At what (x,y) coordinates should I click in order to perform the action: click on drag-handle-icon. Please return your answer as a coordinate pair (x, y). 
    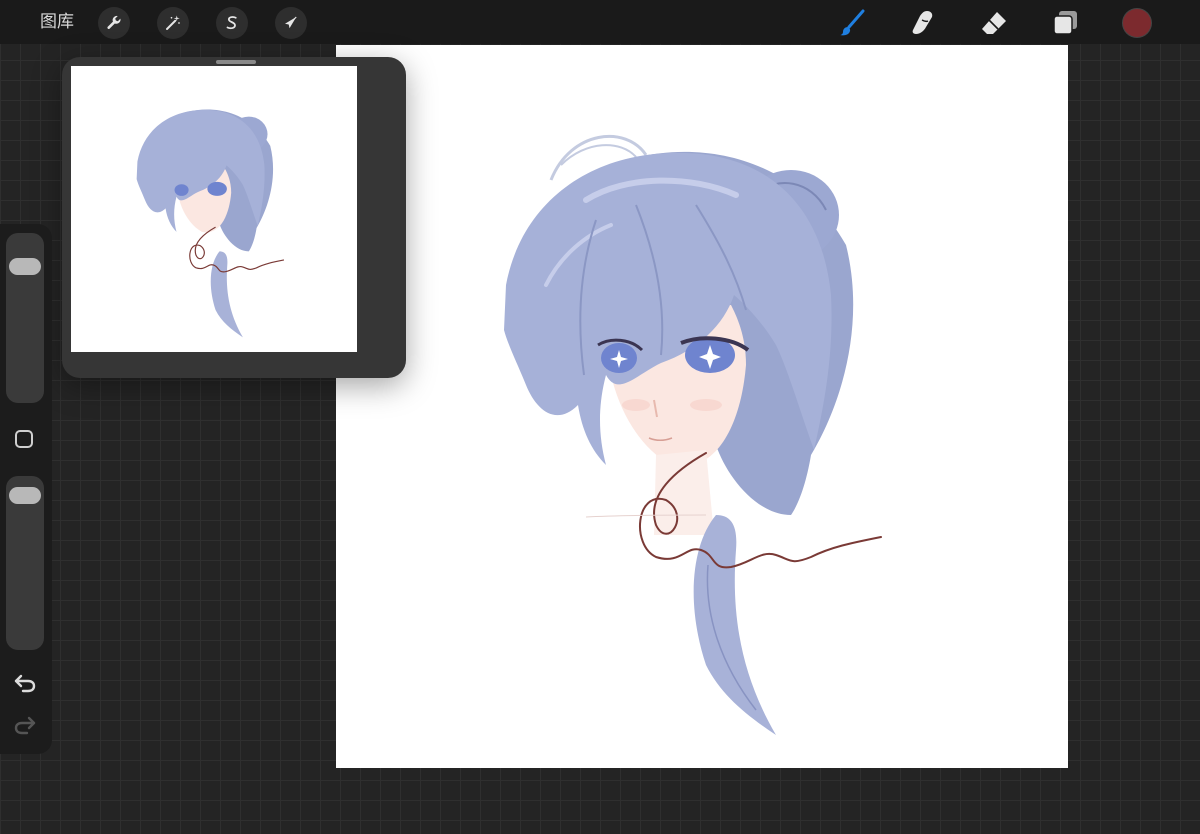
    Looking at the image, I should click on (236, 62).